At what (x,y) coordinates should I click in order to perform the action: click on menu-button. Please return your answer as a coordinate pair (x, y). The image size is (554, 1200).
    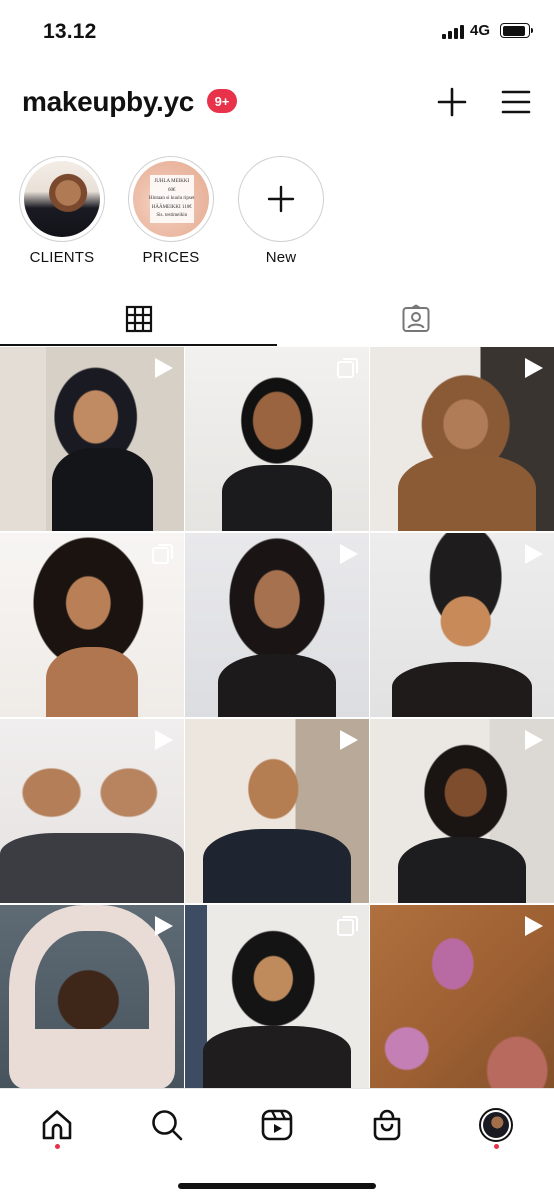
    Looking at the image, I should click on (516, 102).